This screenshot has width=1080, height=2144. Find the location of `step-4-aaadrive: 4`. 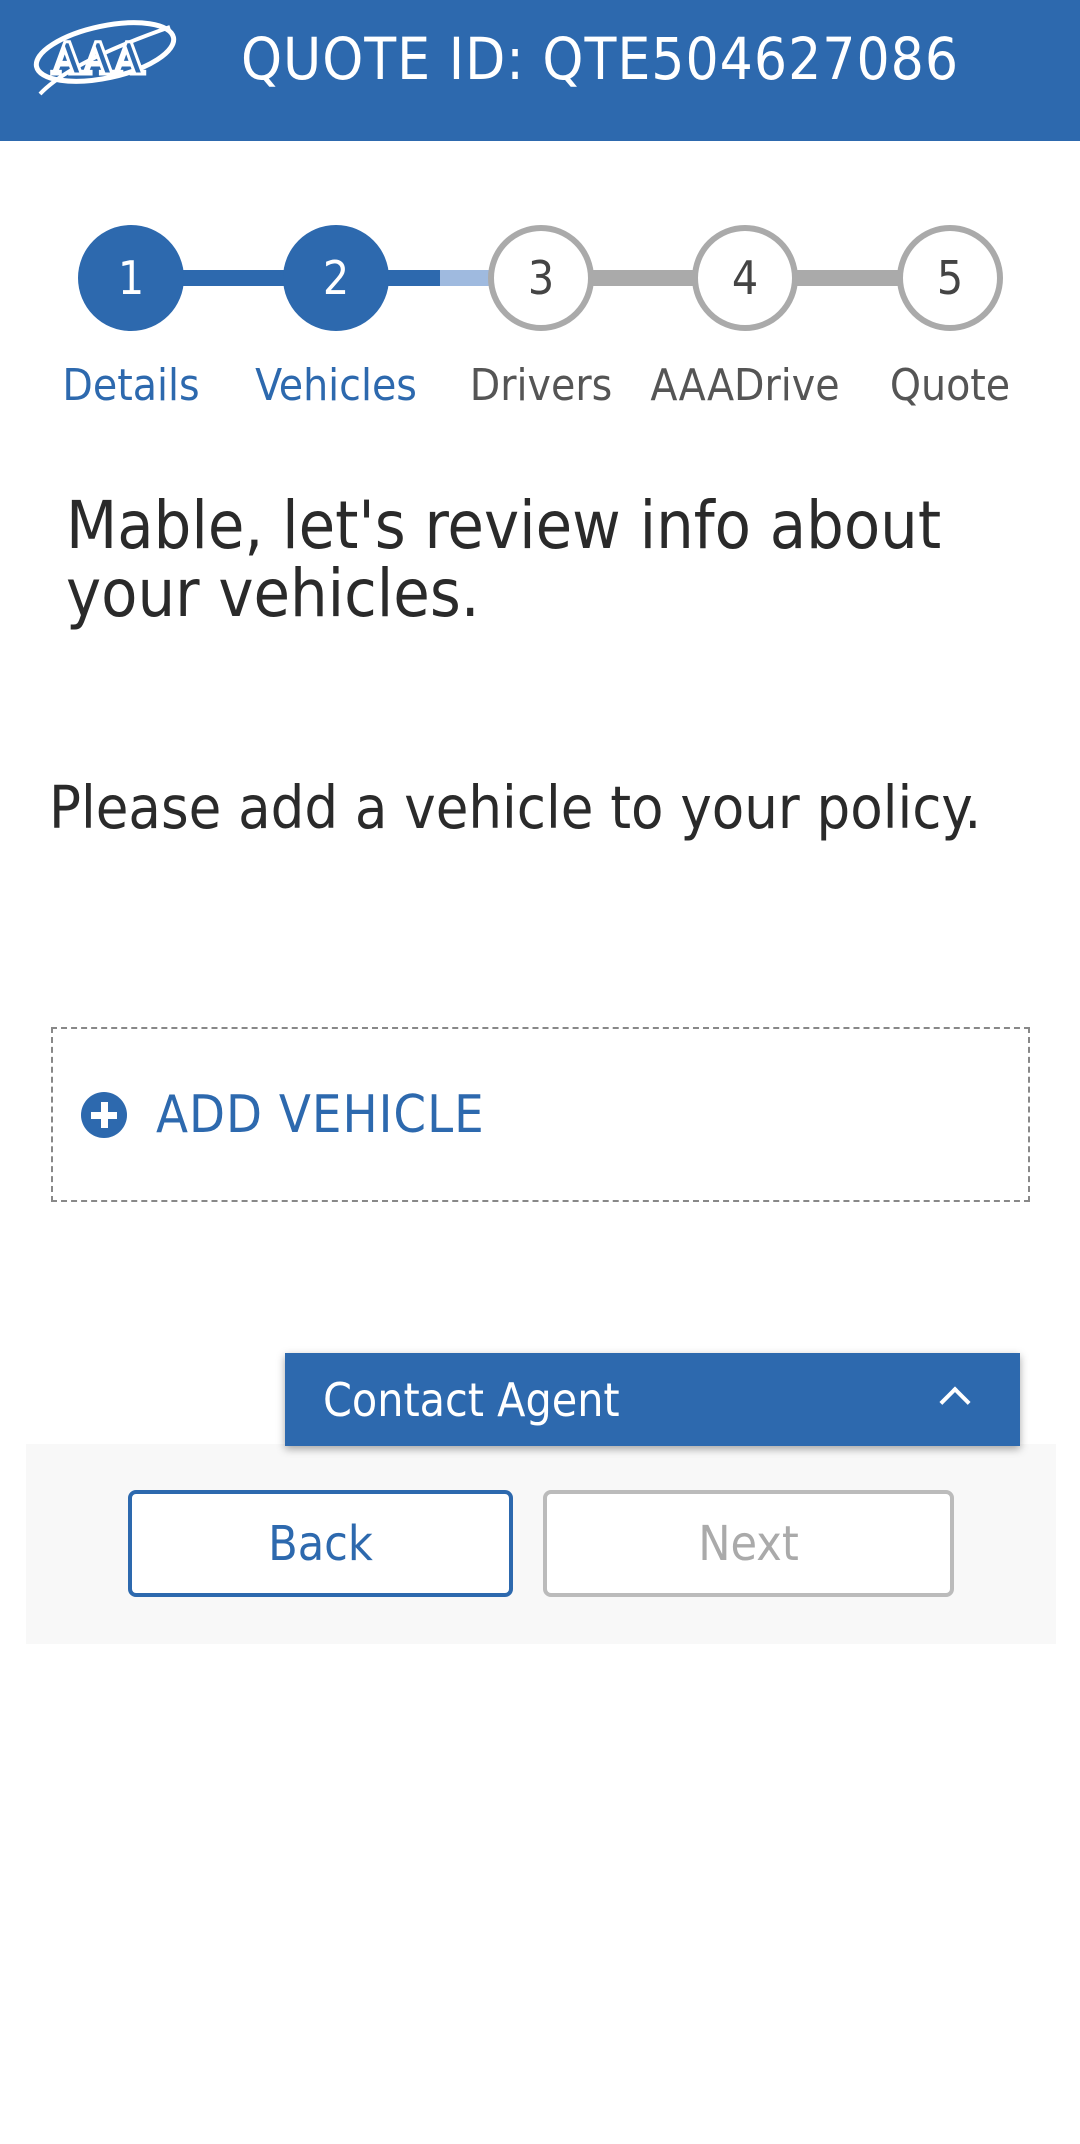

step-4-aaadrive: 4 is located at coordinates (745, 278).